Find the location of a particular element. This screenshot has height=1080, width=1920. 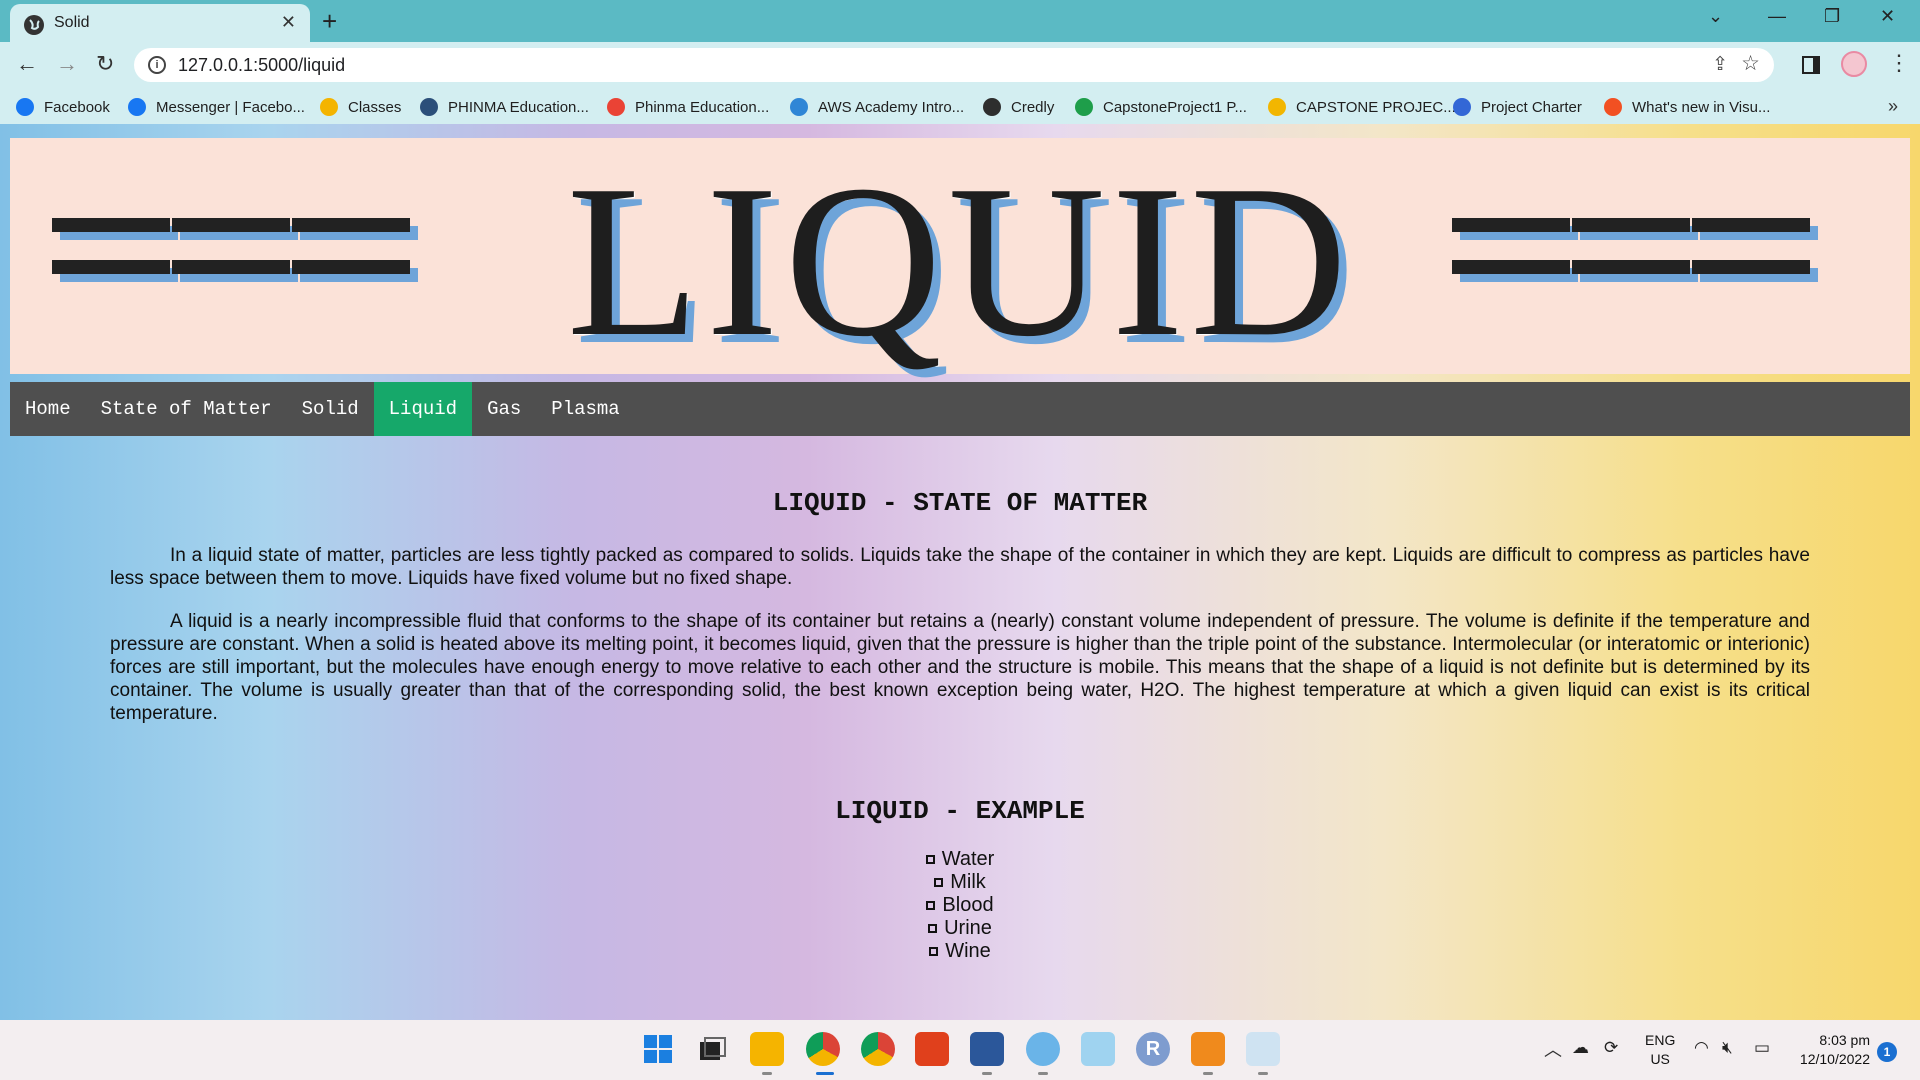

contacts-icon is located at coordinates (1462, 107).